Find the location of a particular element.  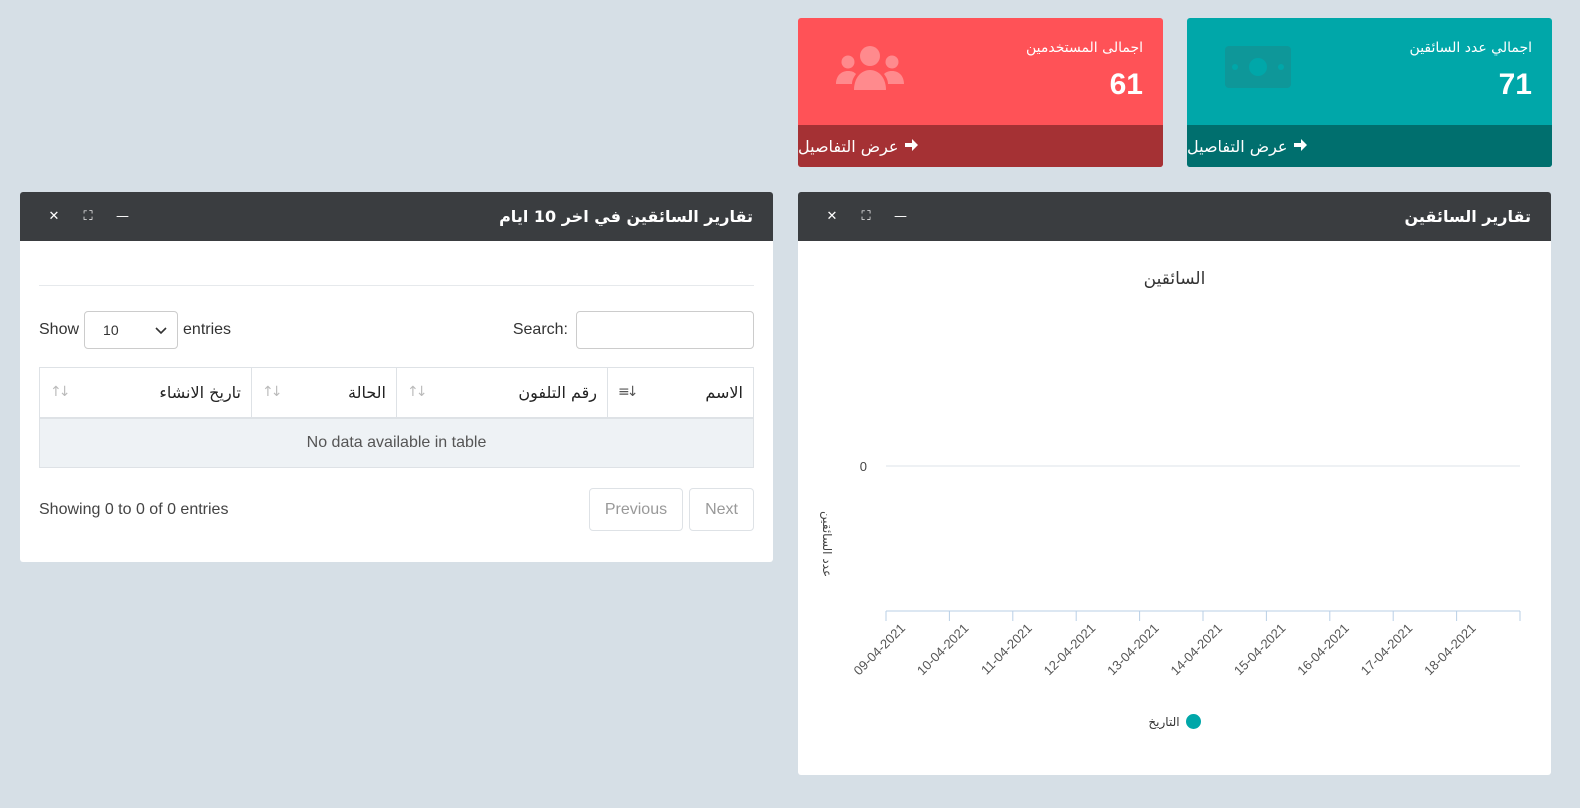

column-header-phone: رقم التلفون ↓↑ is located at coordinates (502, 393).